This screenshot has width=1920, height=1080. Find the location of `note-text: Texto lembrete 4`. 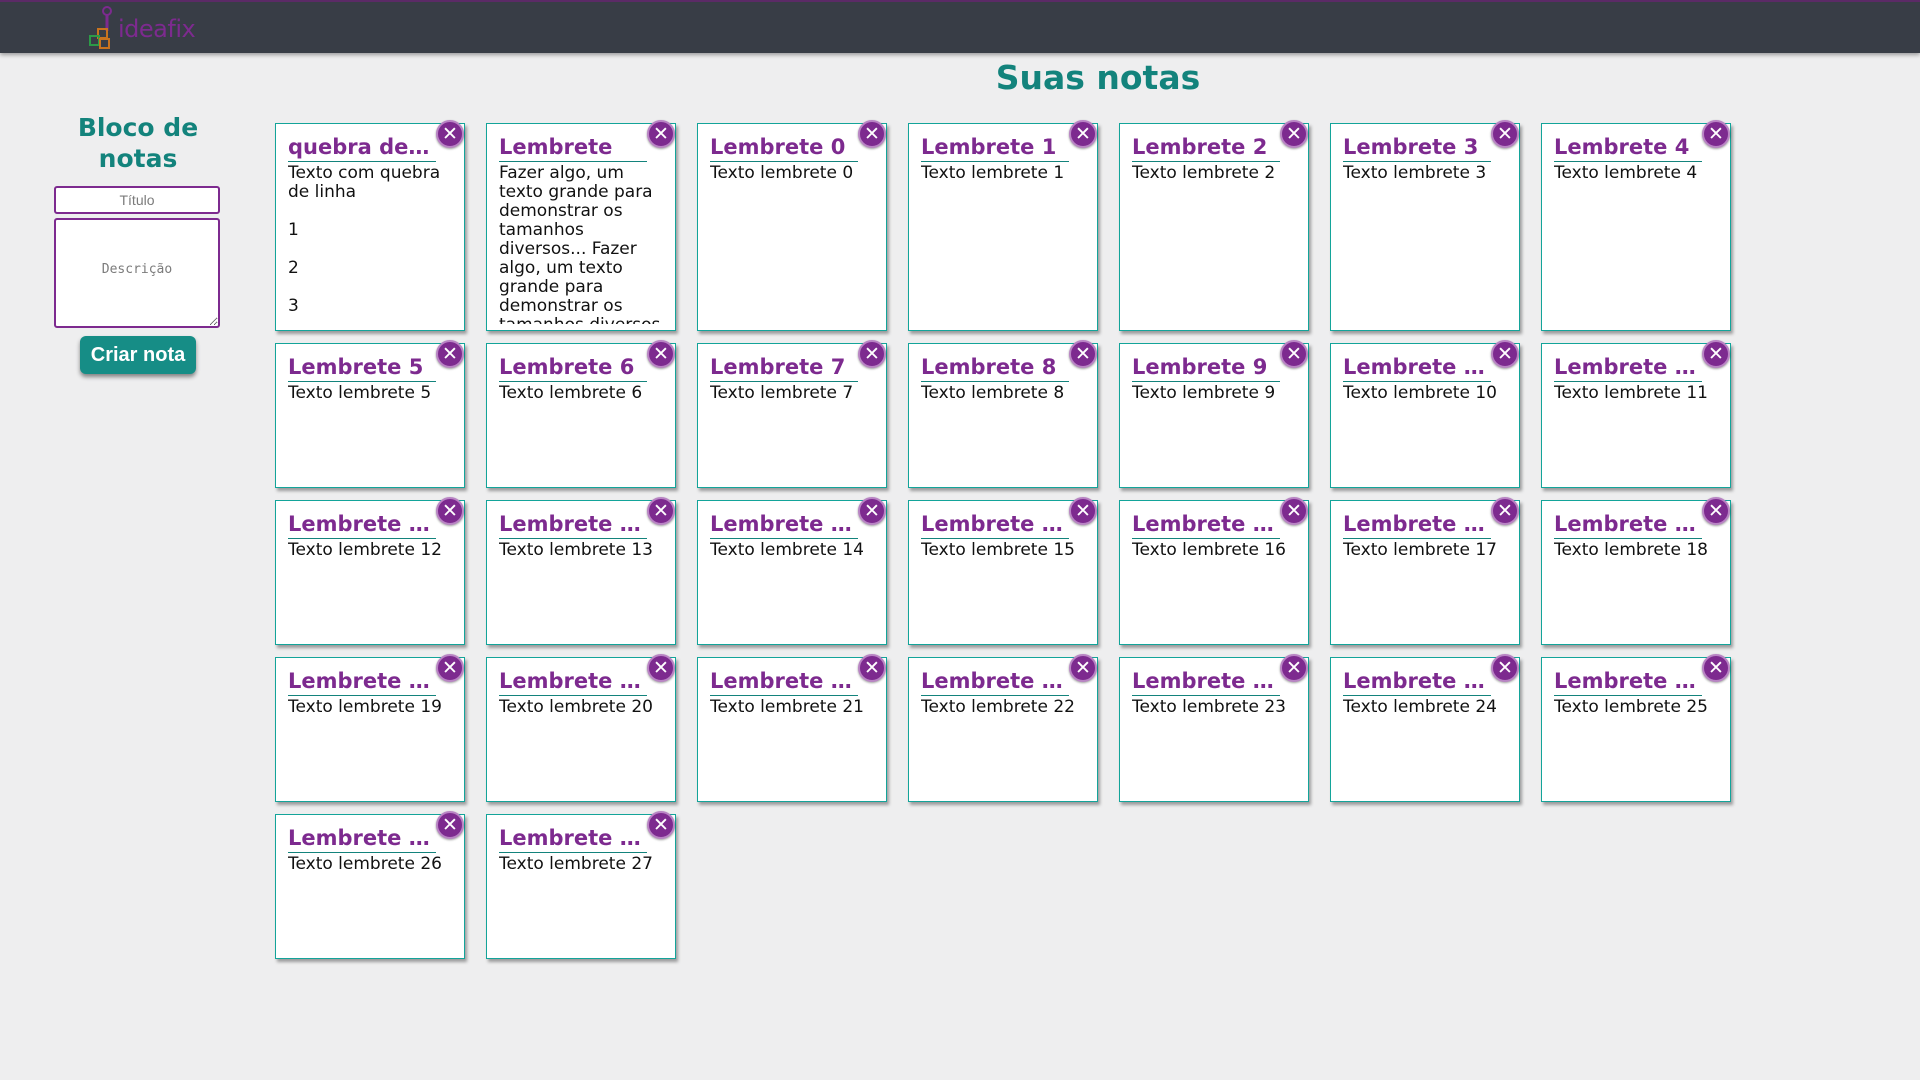

note-text: Texto lembrete 4 is located at coordinates (1626, 173).